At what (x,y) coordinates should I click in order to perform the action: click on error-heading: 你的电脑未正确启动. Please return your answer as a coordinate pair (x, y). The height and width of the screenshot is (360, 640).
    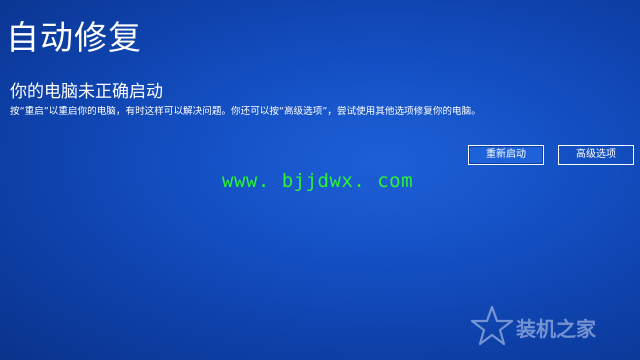
    Looking at the image, I should click on (86, 92).